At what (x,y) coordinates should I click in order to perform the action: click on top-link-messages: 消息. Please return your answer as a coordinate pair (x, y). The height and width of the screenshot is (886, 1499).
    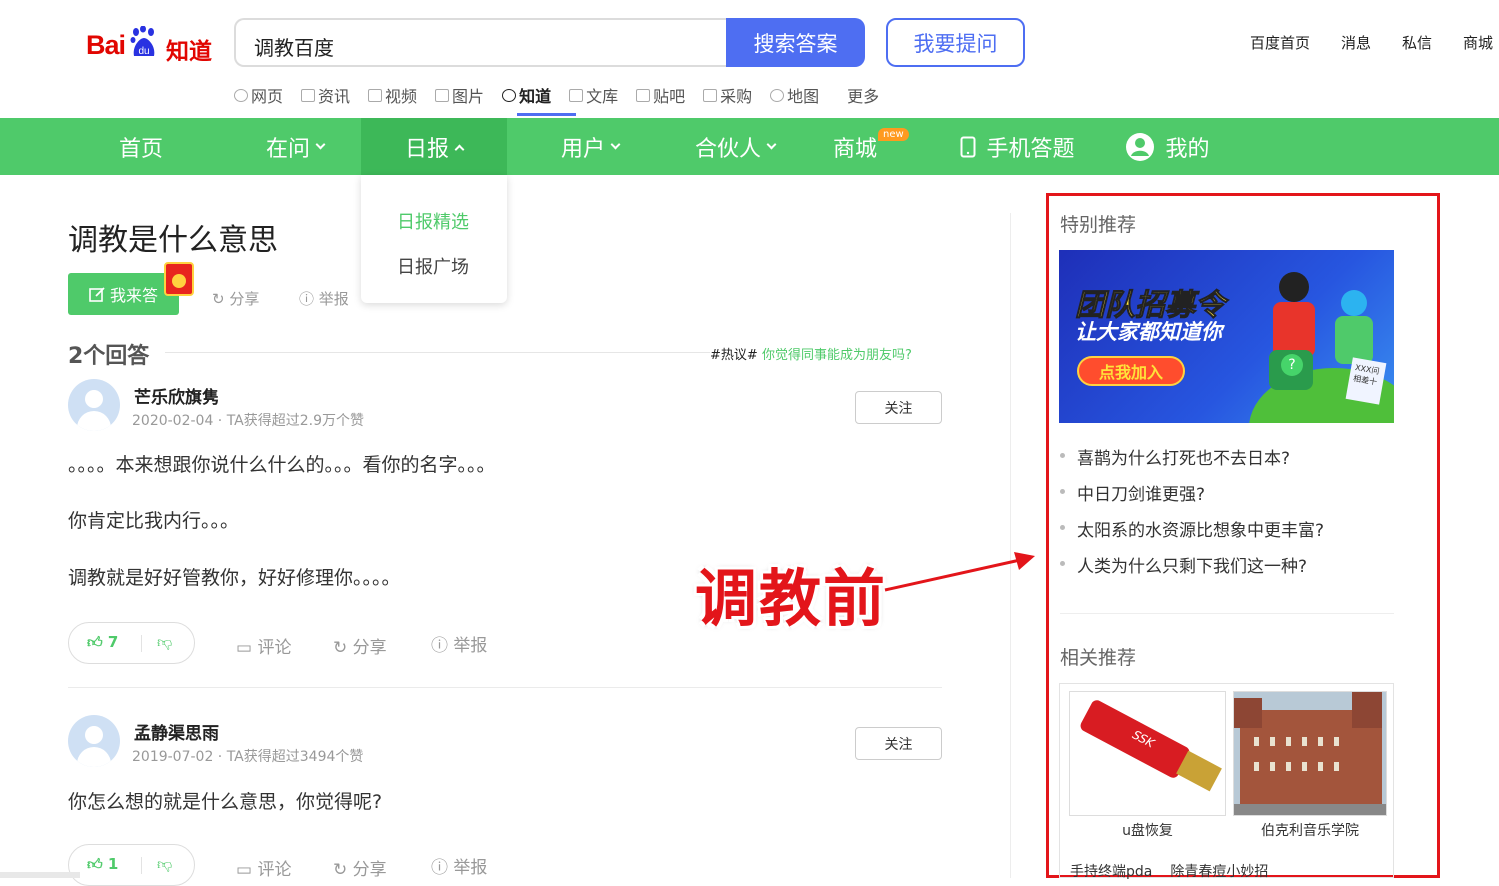
    Looking at the image, I should click on (1356, 42).